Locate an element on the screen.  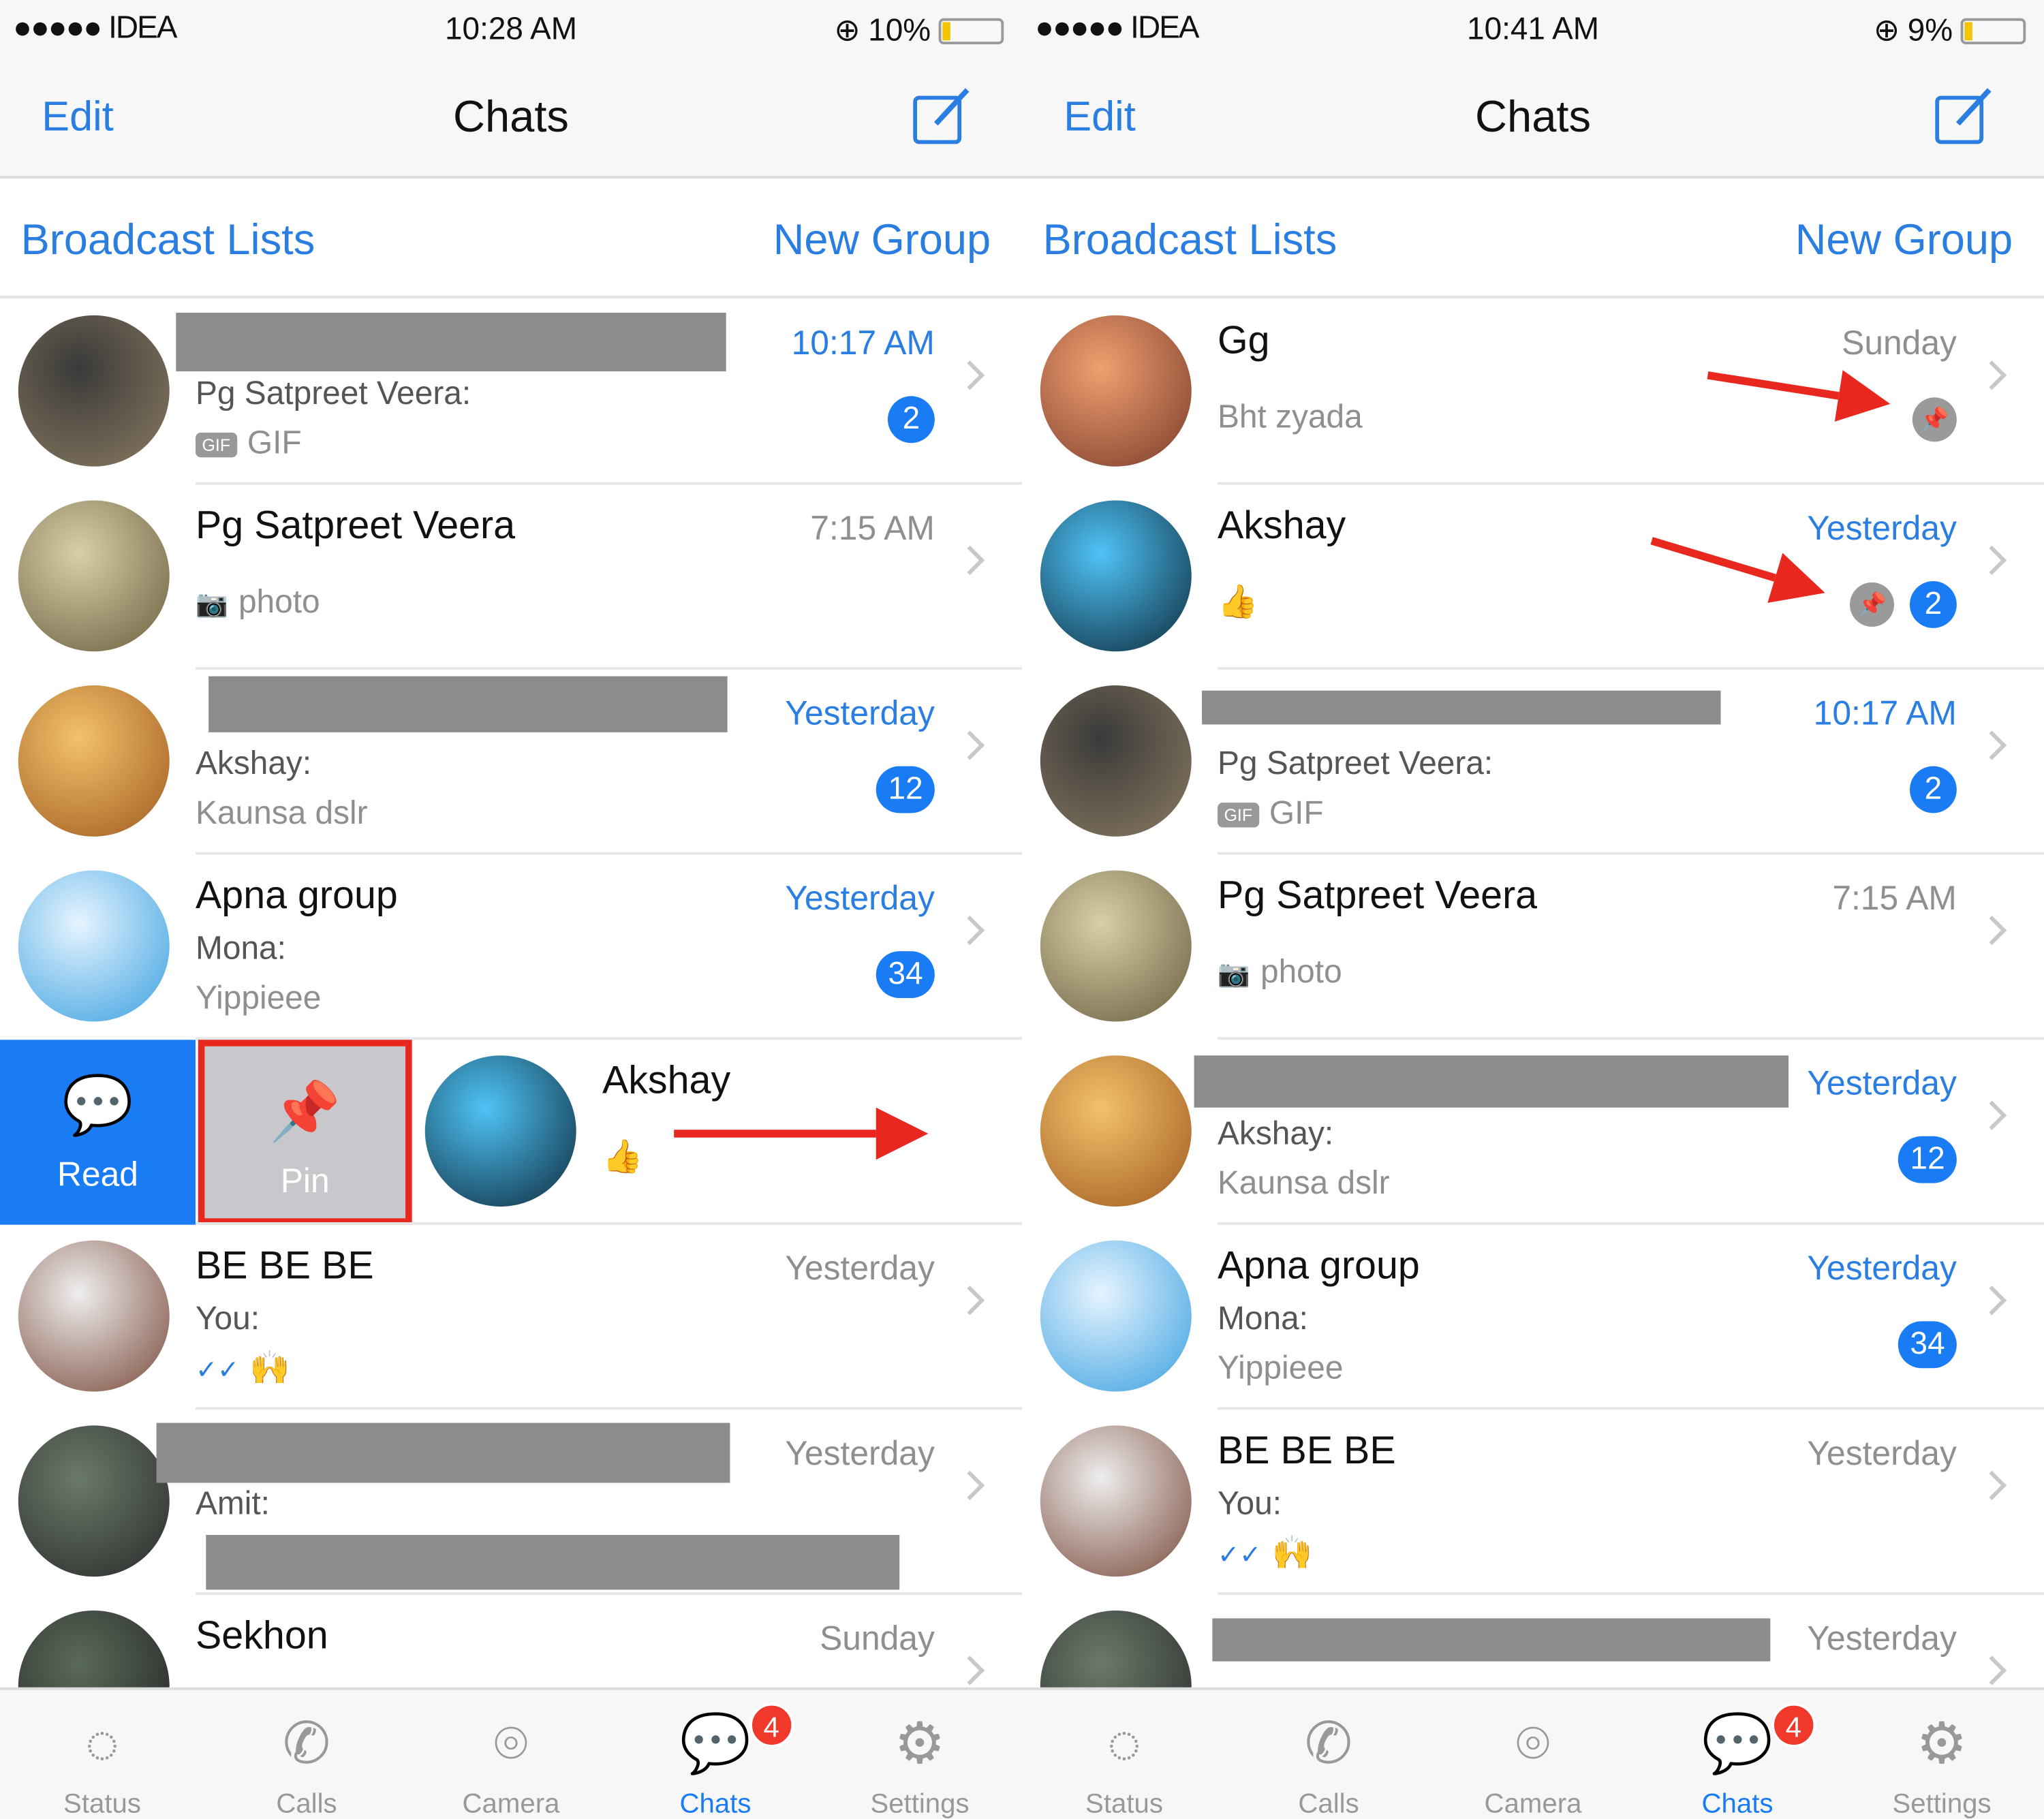
tab-badge: 4 is located at coordinates (772, 1725).